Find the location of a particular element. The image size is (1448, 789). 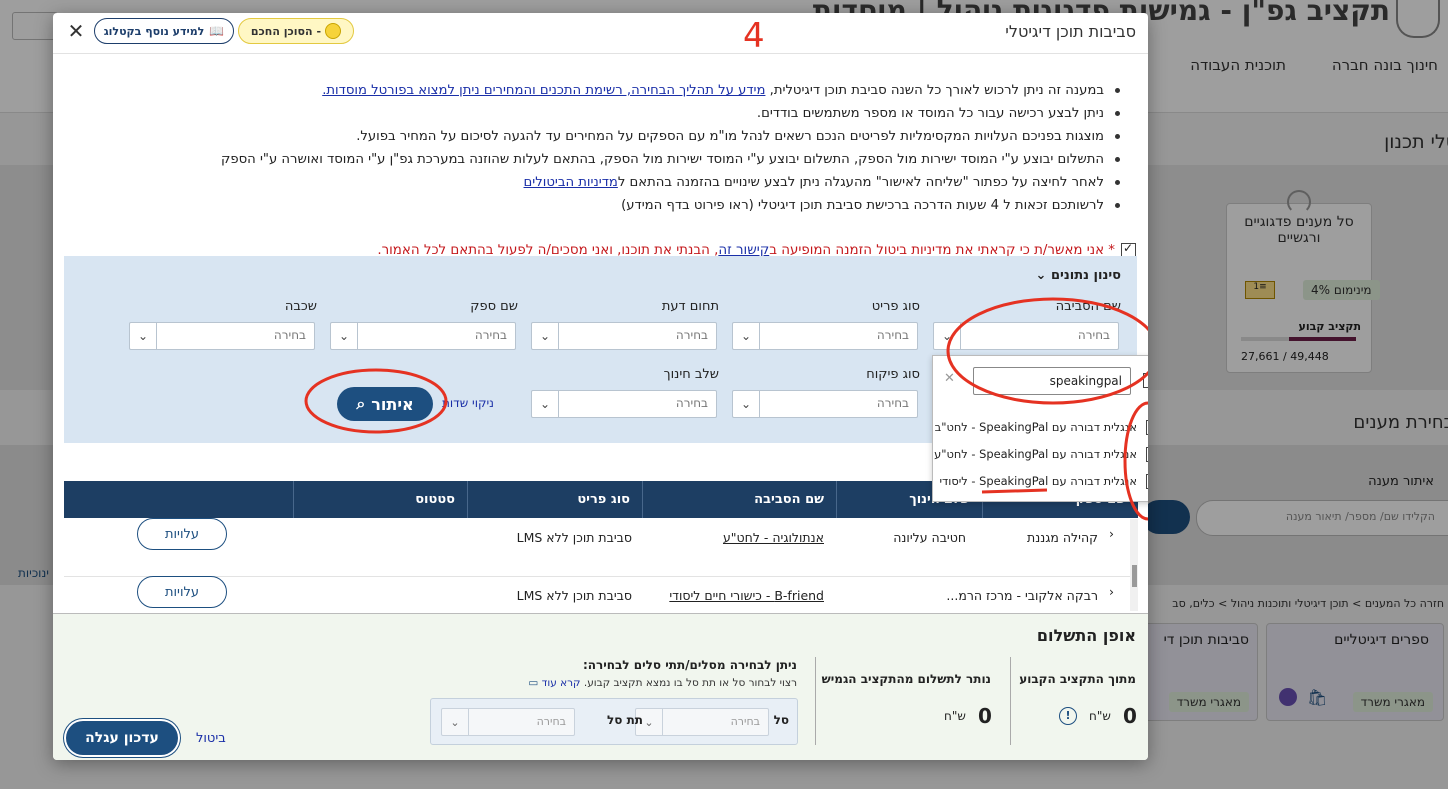

annotation-underline is located at coordinates (1014, 491).